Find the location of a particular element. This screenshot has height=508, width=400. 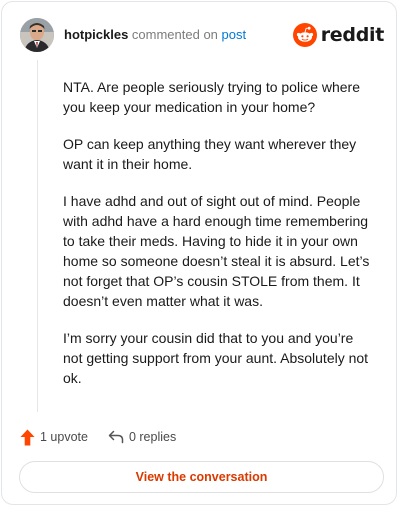

upvote-count: 1 upvote is located at coordinates (64, 437).